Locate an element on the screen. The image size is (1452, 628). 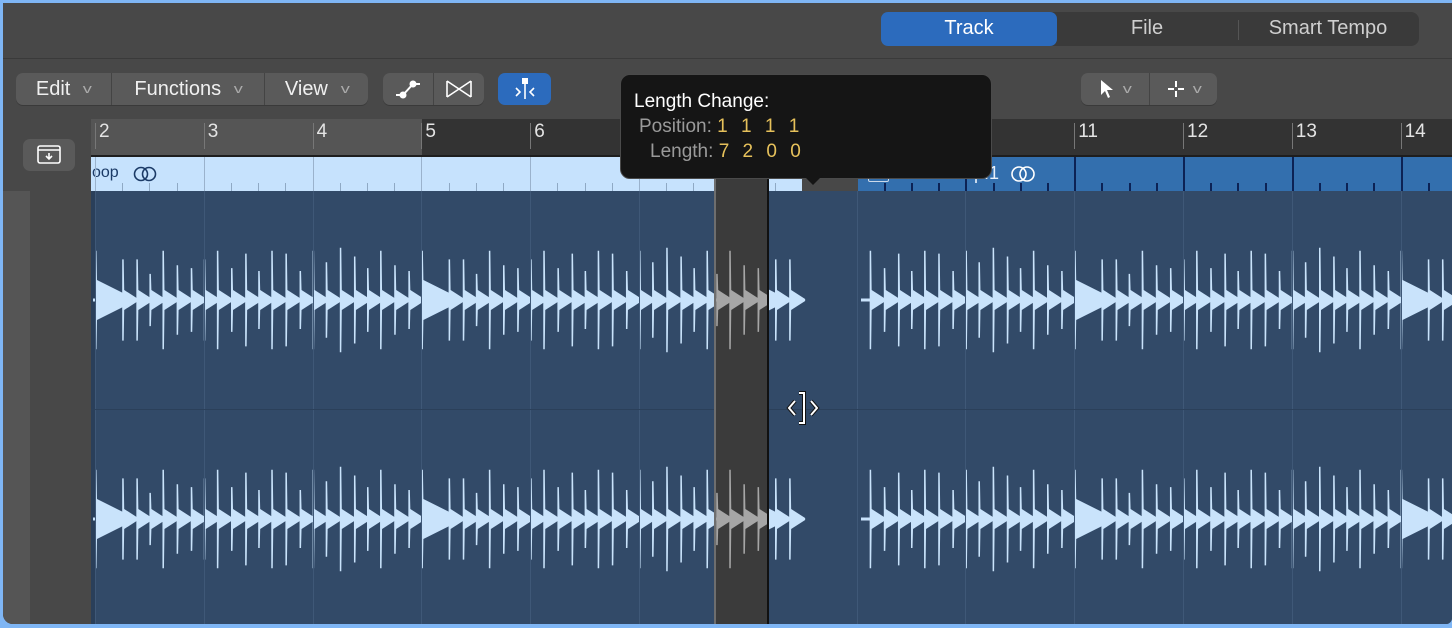
edit-menu: Edit v is located at coordinates (64, 89).